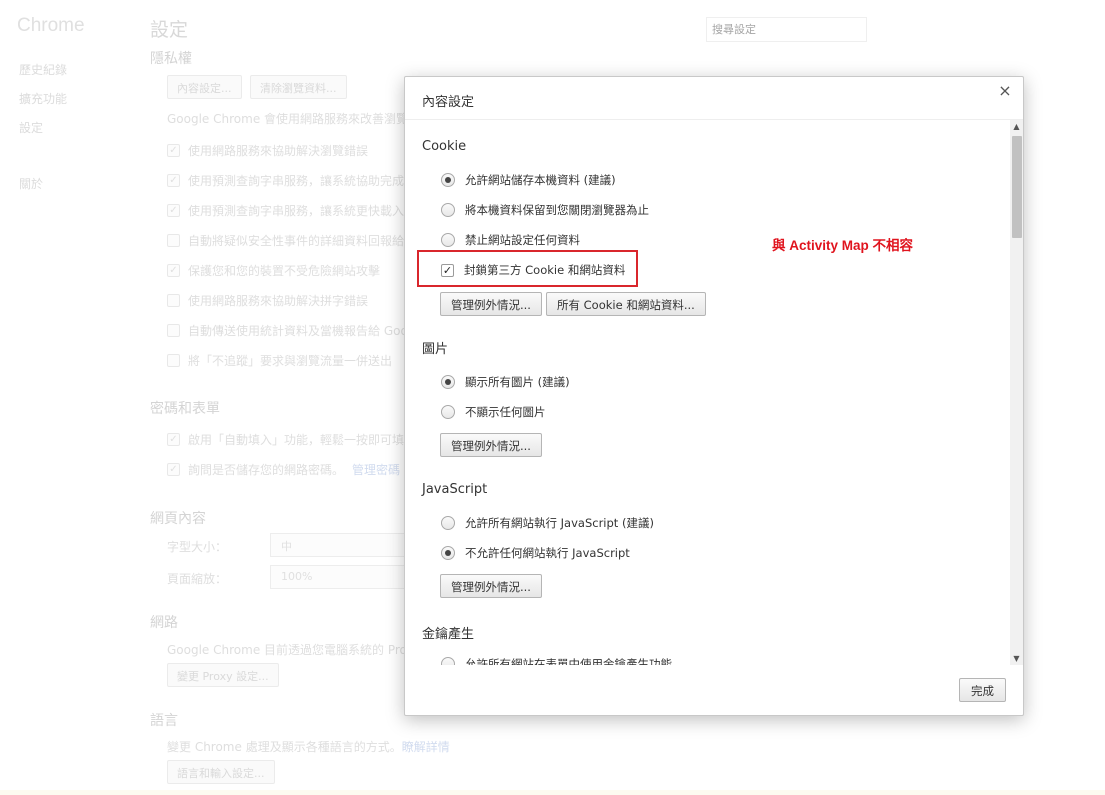 This screenshot has height=795, width=1105. I want to click on javascript-section-title: JavaScript, so click(455, 489).